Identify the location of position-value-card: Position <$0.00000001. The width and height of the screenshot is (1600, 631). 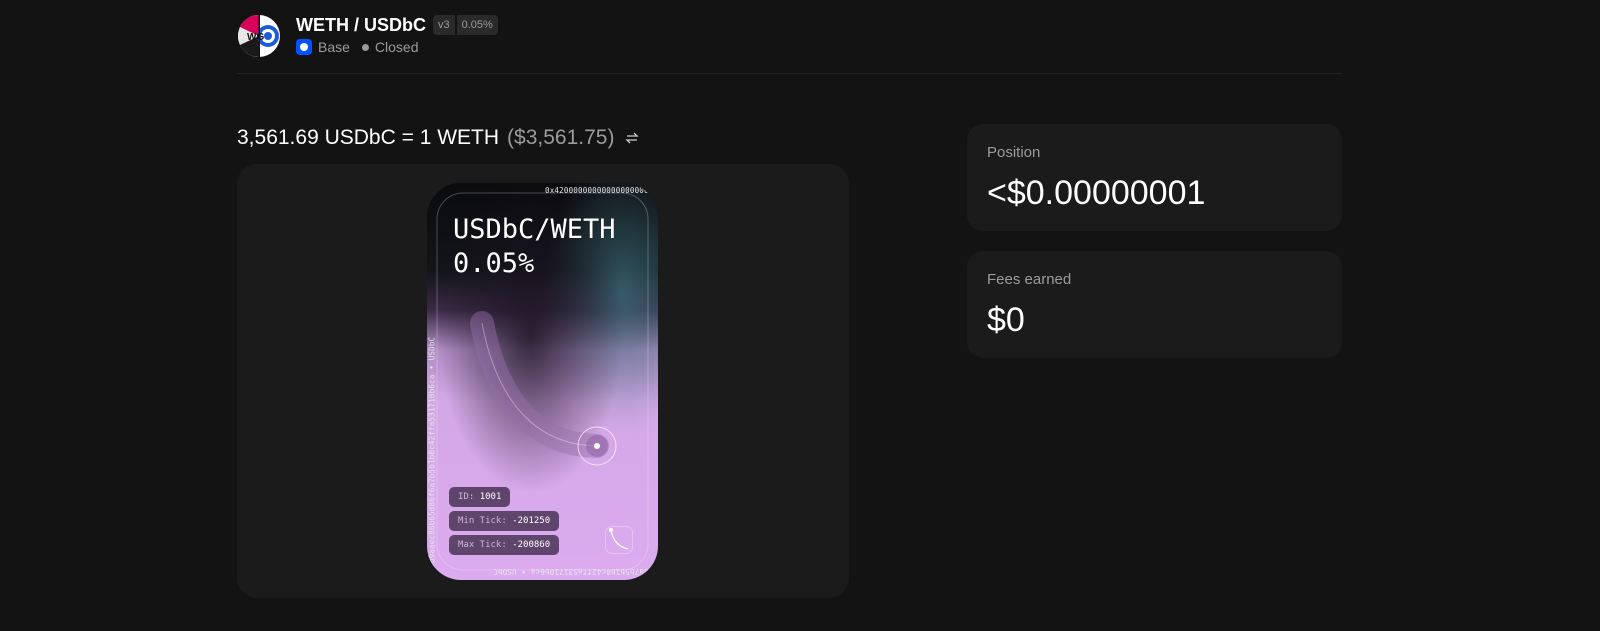
(1154, 177).